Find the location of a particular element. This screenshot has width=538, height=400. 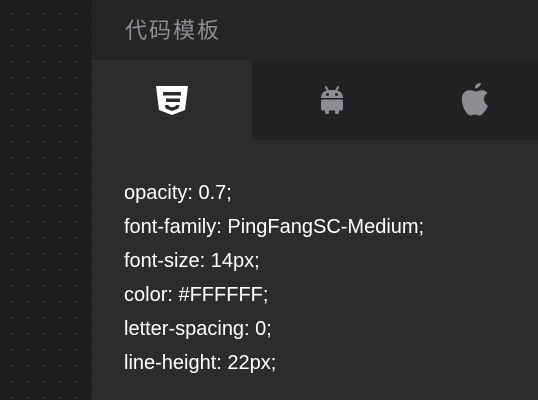

code-line: font-family: PingFangSC-Medium; is located at coordinates (274, 227).